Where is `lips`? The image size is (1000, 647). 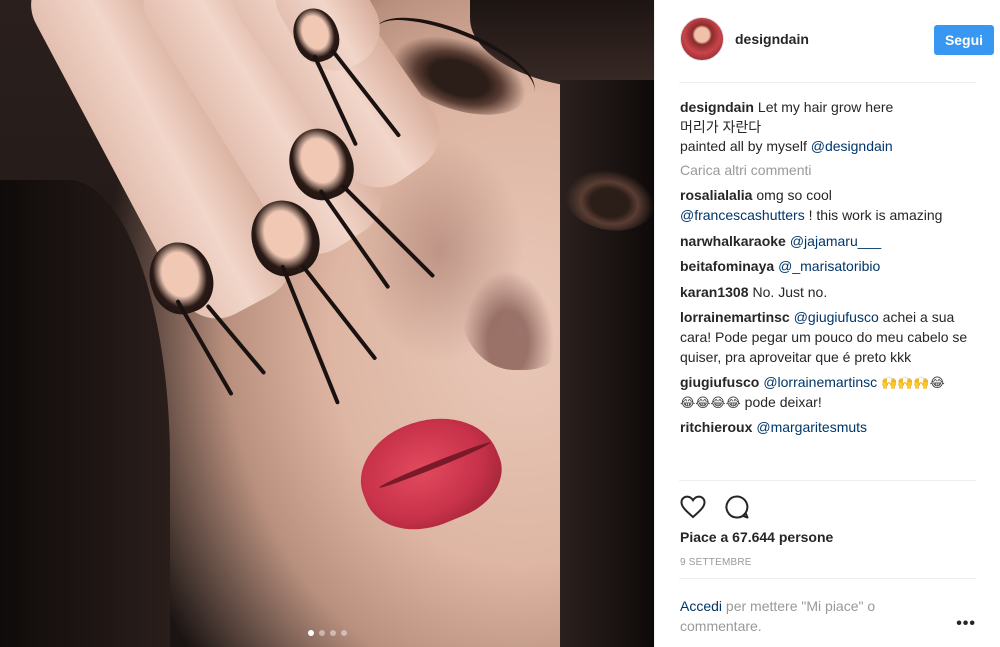
lips is located at coordinates (430, 472).